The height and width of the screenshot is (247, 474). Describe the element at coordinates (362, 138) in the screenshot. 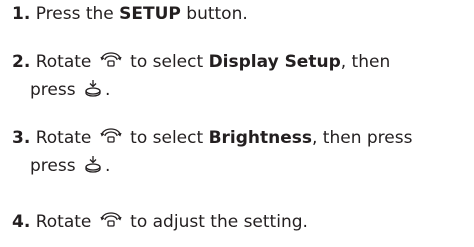

I see `step-text: , then press` at that location.